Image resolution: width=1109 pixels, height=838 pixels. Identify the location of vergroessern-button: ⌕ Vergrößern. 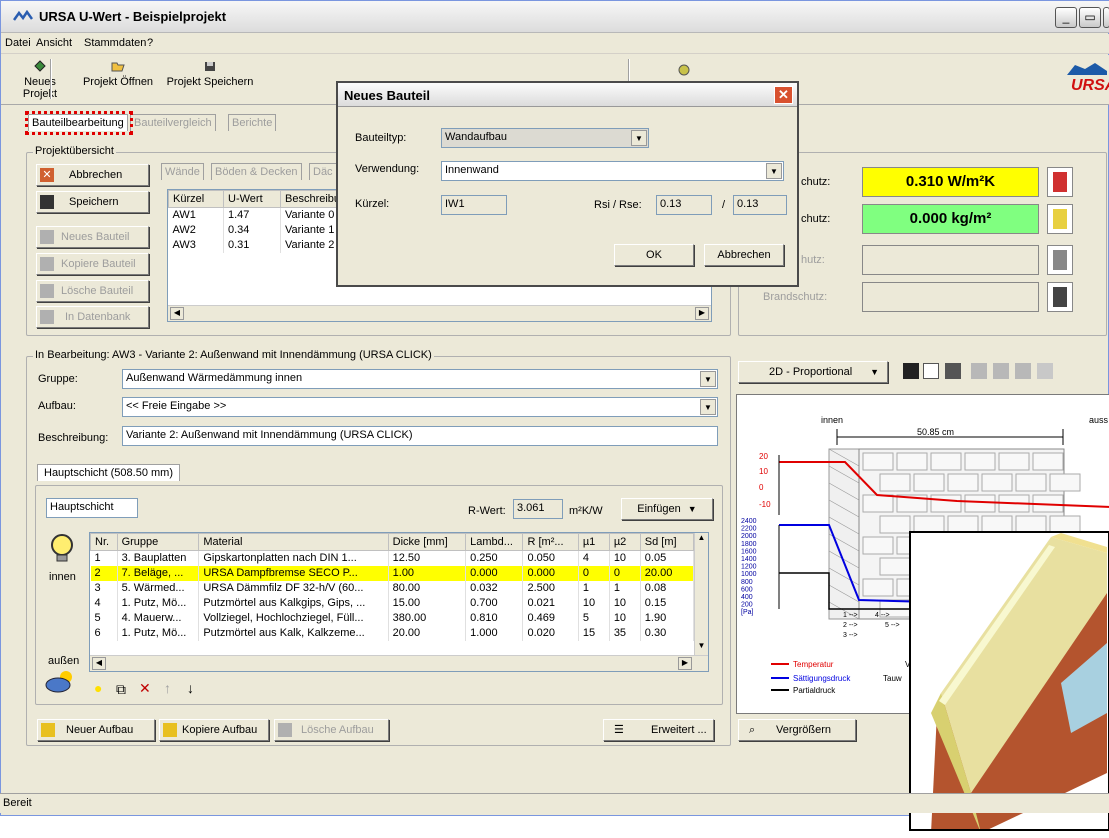
(797, 730).